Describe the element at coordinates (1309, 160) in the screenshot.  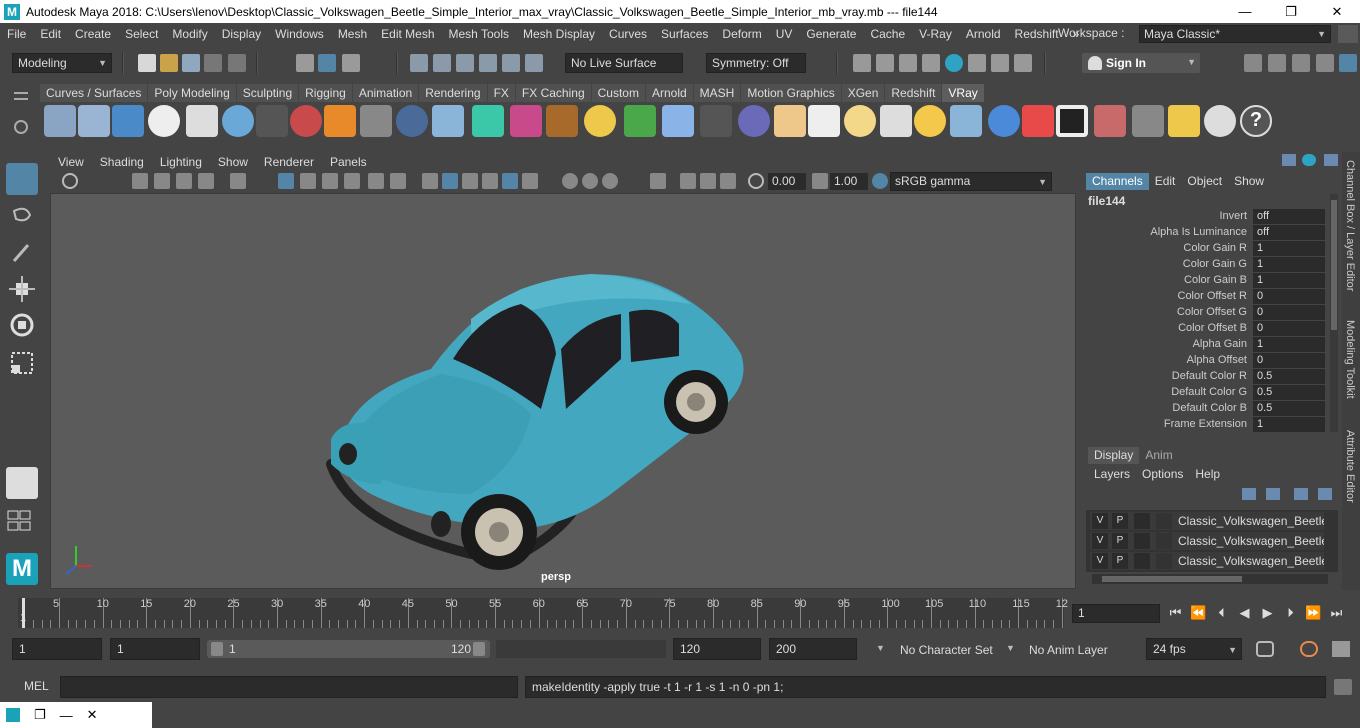
I see `channel-box-toggle-icon` at that location.